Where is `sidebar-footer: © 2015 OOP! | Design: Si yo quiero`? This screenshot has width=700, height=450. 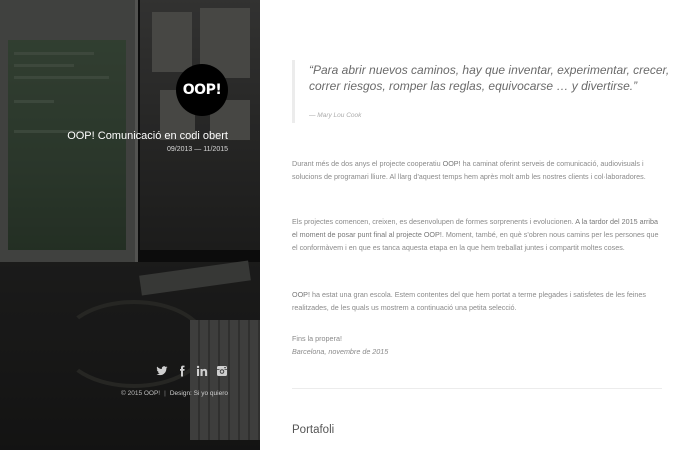 sidebar-footer: © 2015 OOP! | Design: Si yo quiero is located at coordinates (174, 393).